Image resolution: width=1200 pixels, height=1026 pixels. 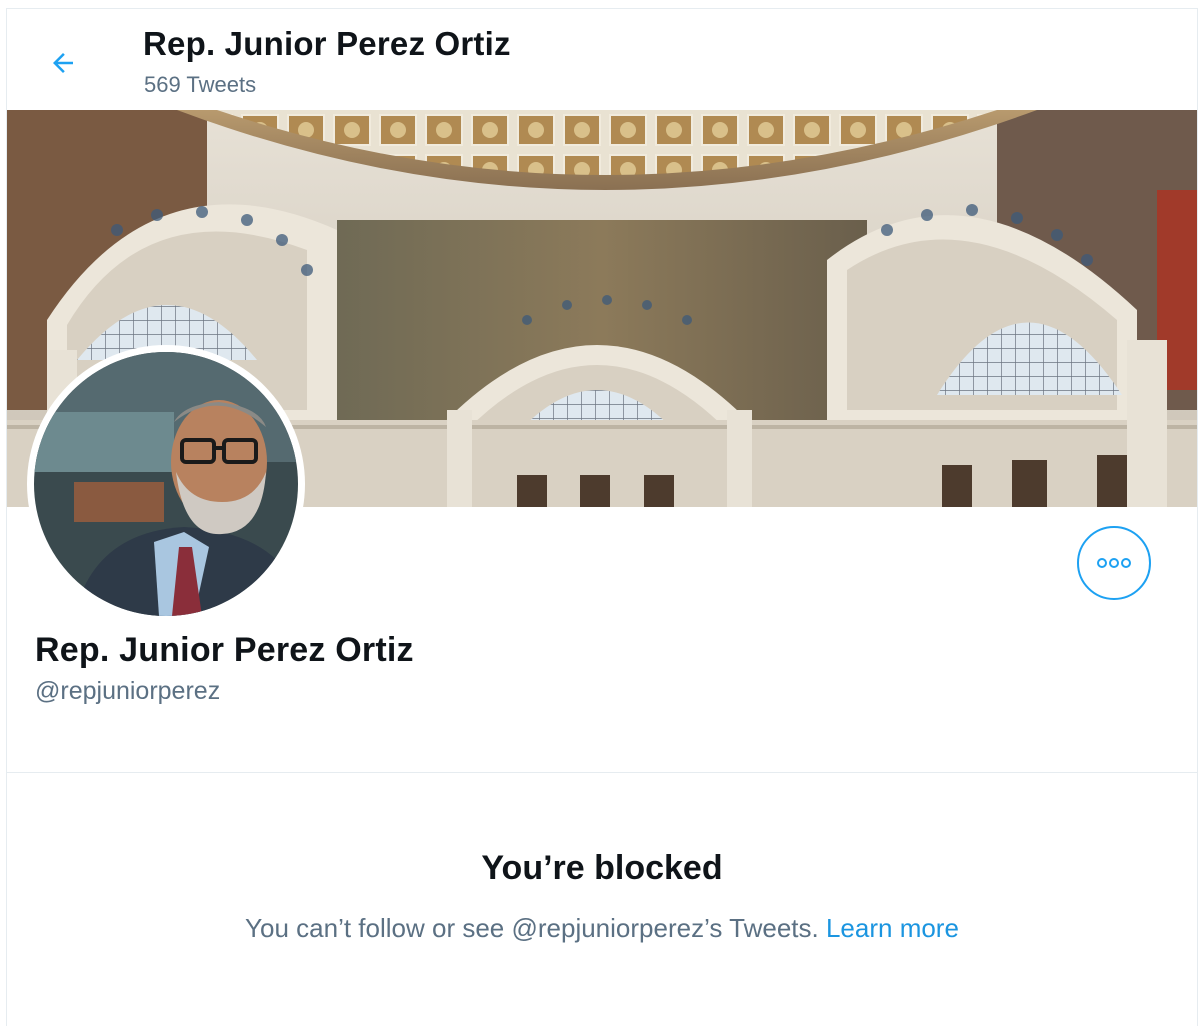 I want to click on profile-name: Rep. Junior Perez Ortiz, so click(x=224, y=650).